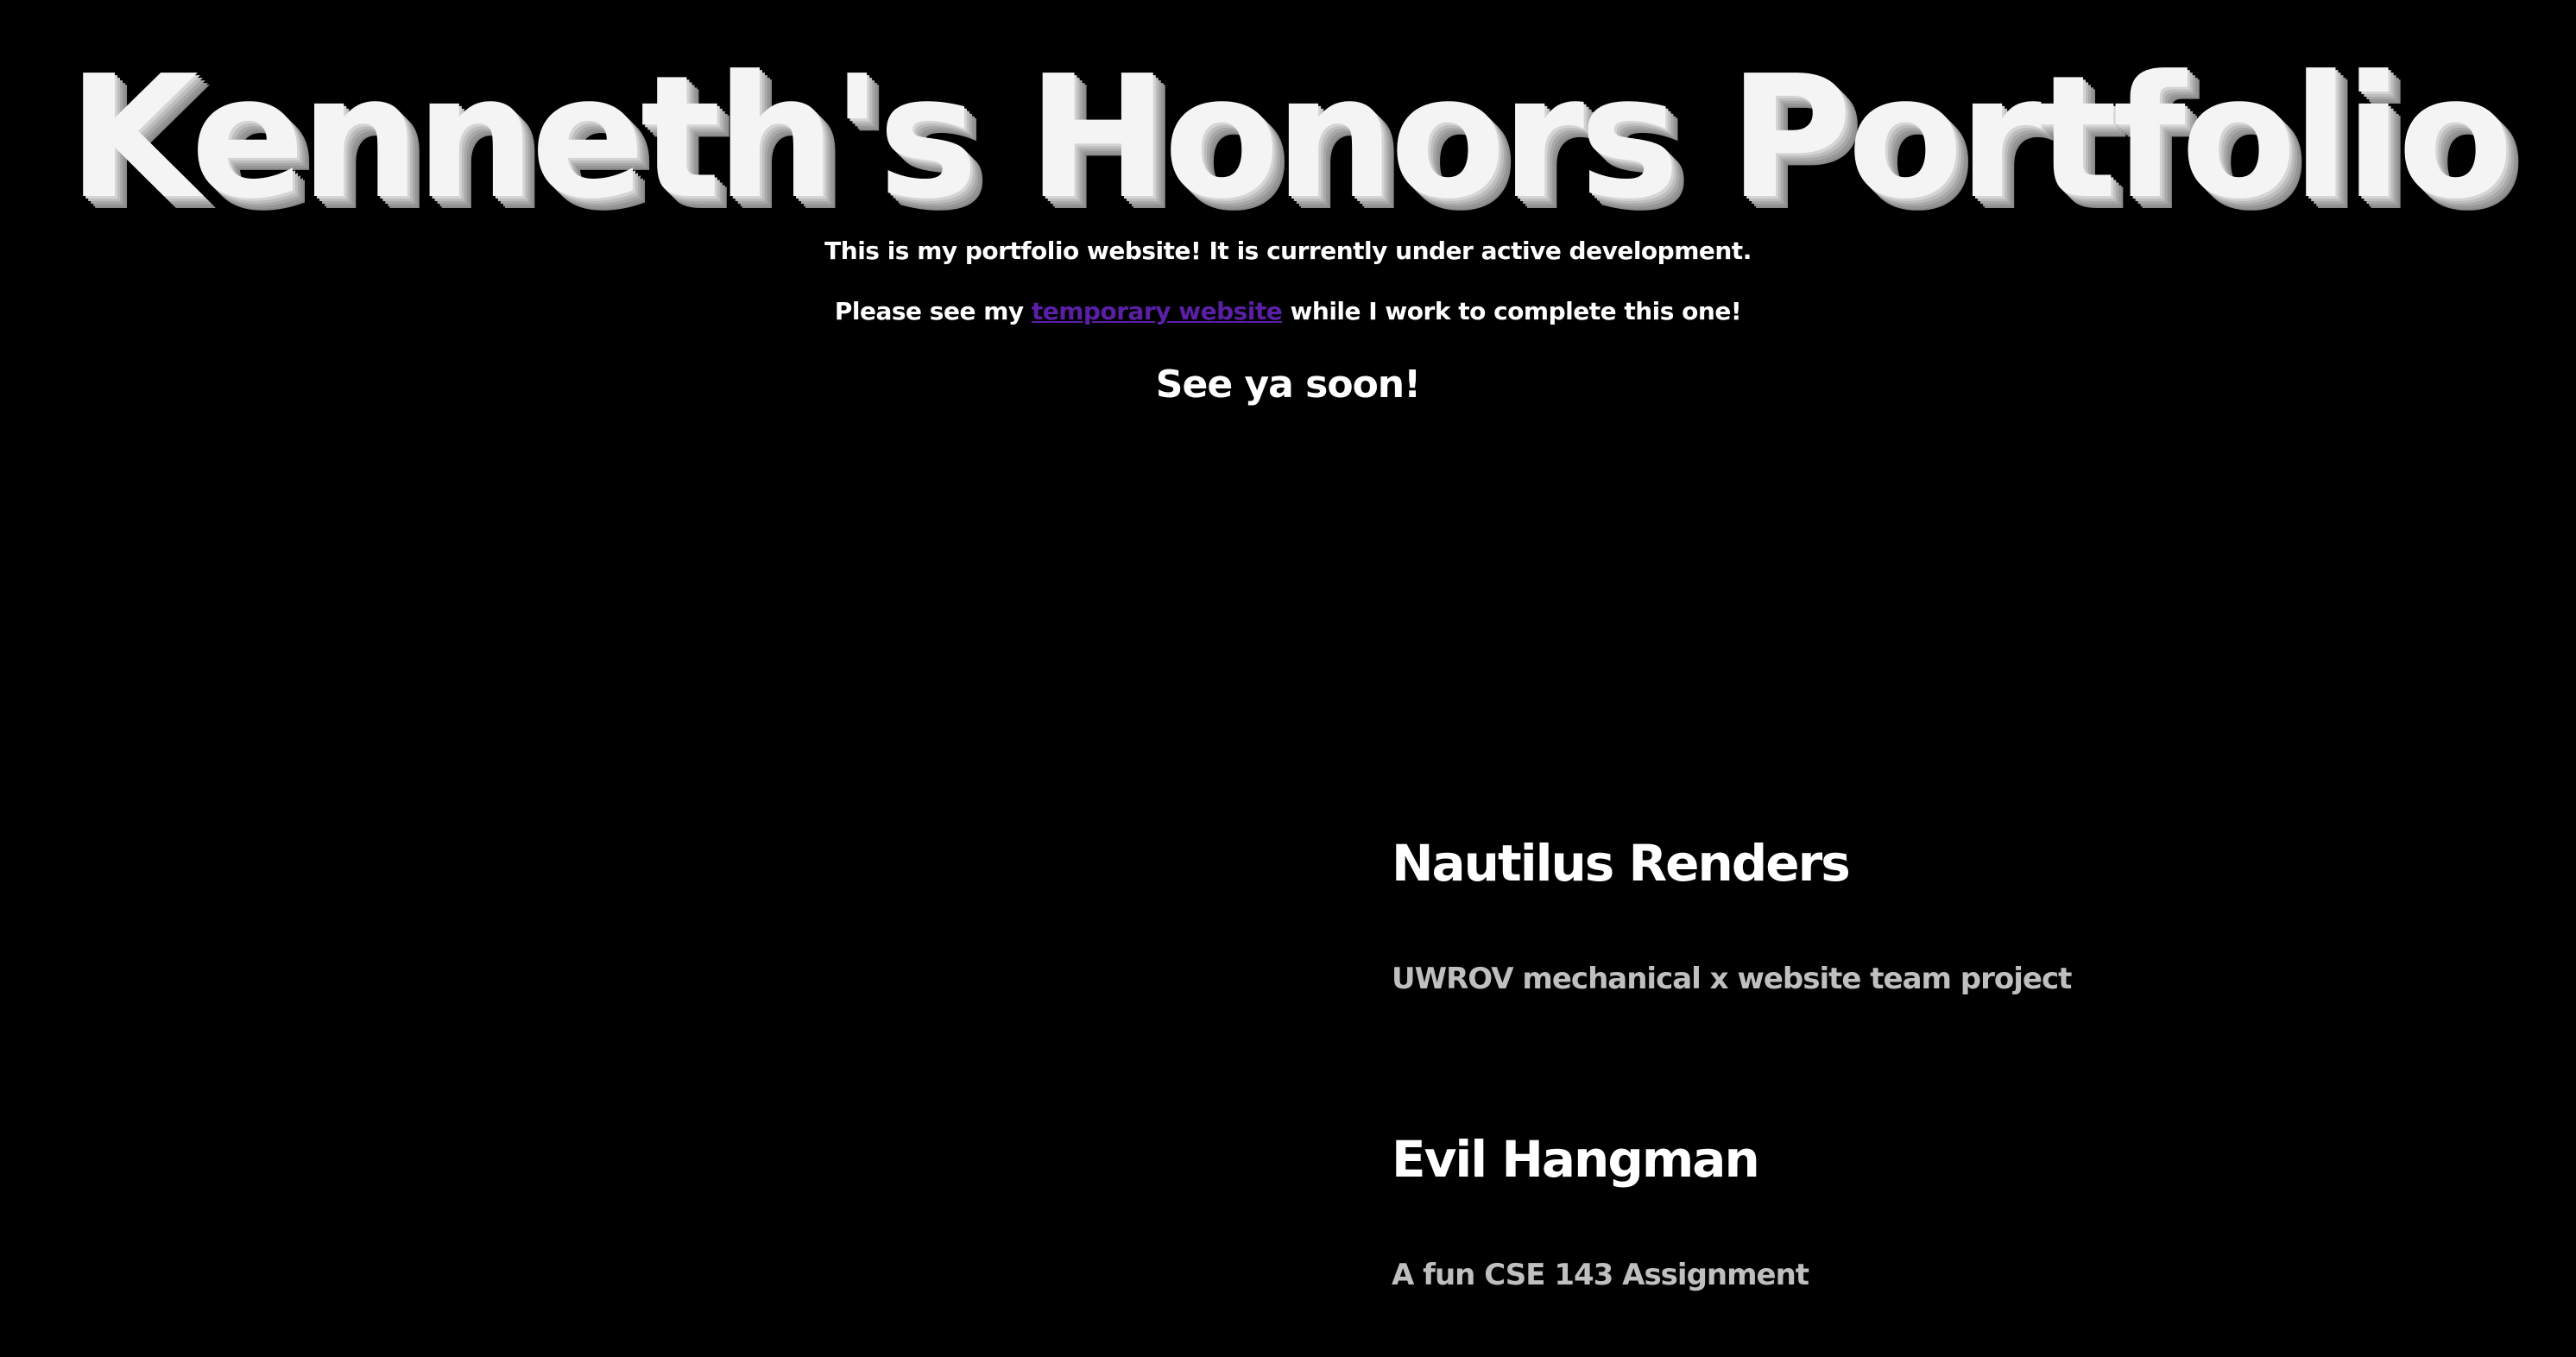 The width and height of the screenshot is (2576, 1357). What do you see at coordinates (1512, 311) in the screenshot?
I see `notice-text-after: while I work to complete this one!` at bounding box center [1512, 311].